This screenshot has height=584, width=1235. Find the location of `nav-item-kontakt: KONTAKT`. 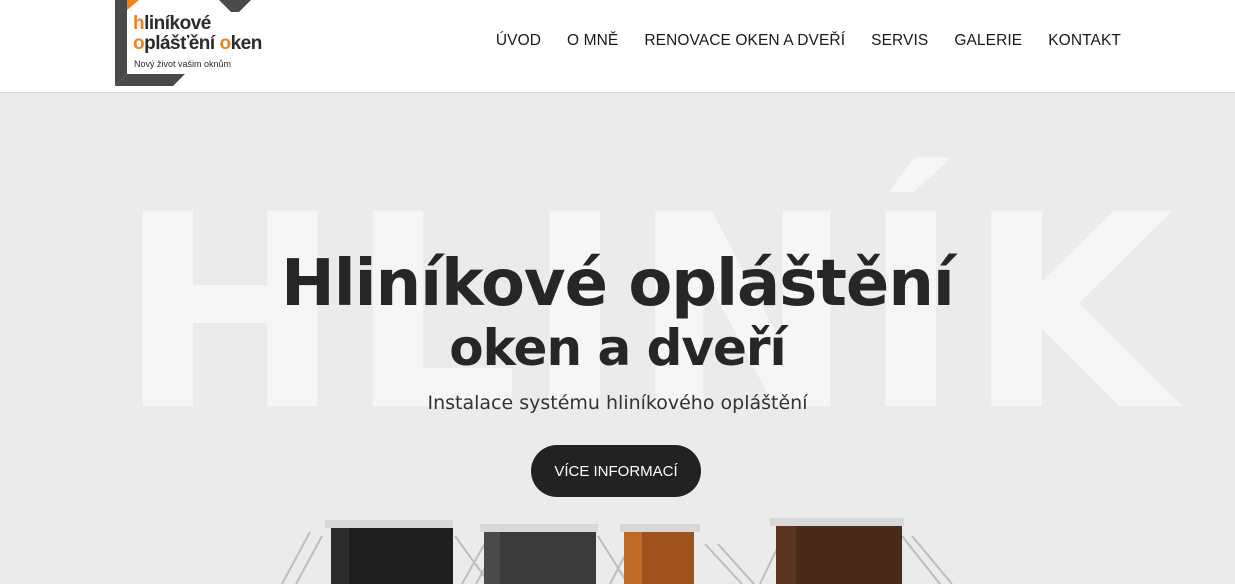

nav-item-kontakt: KONTAKT is located at coordinates (1084, 41).